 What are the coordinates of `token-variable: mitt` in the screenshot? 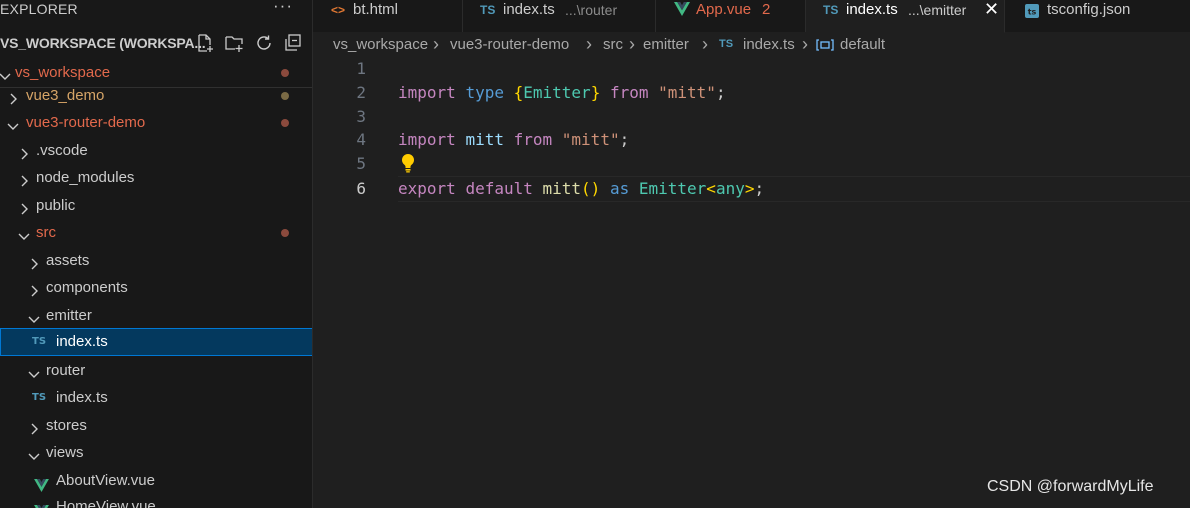 It's located at (484, 139).